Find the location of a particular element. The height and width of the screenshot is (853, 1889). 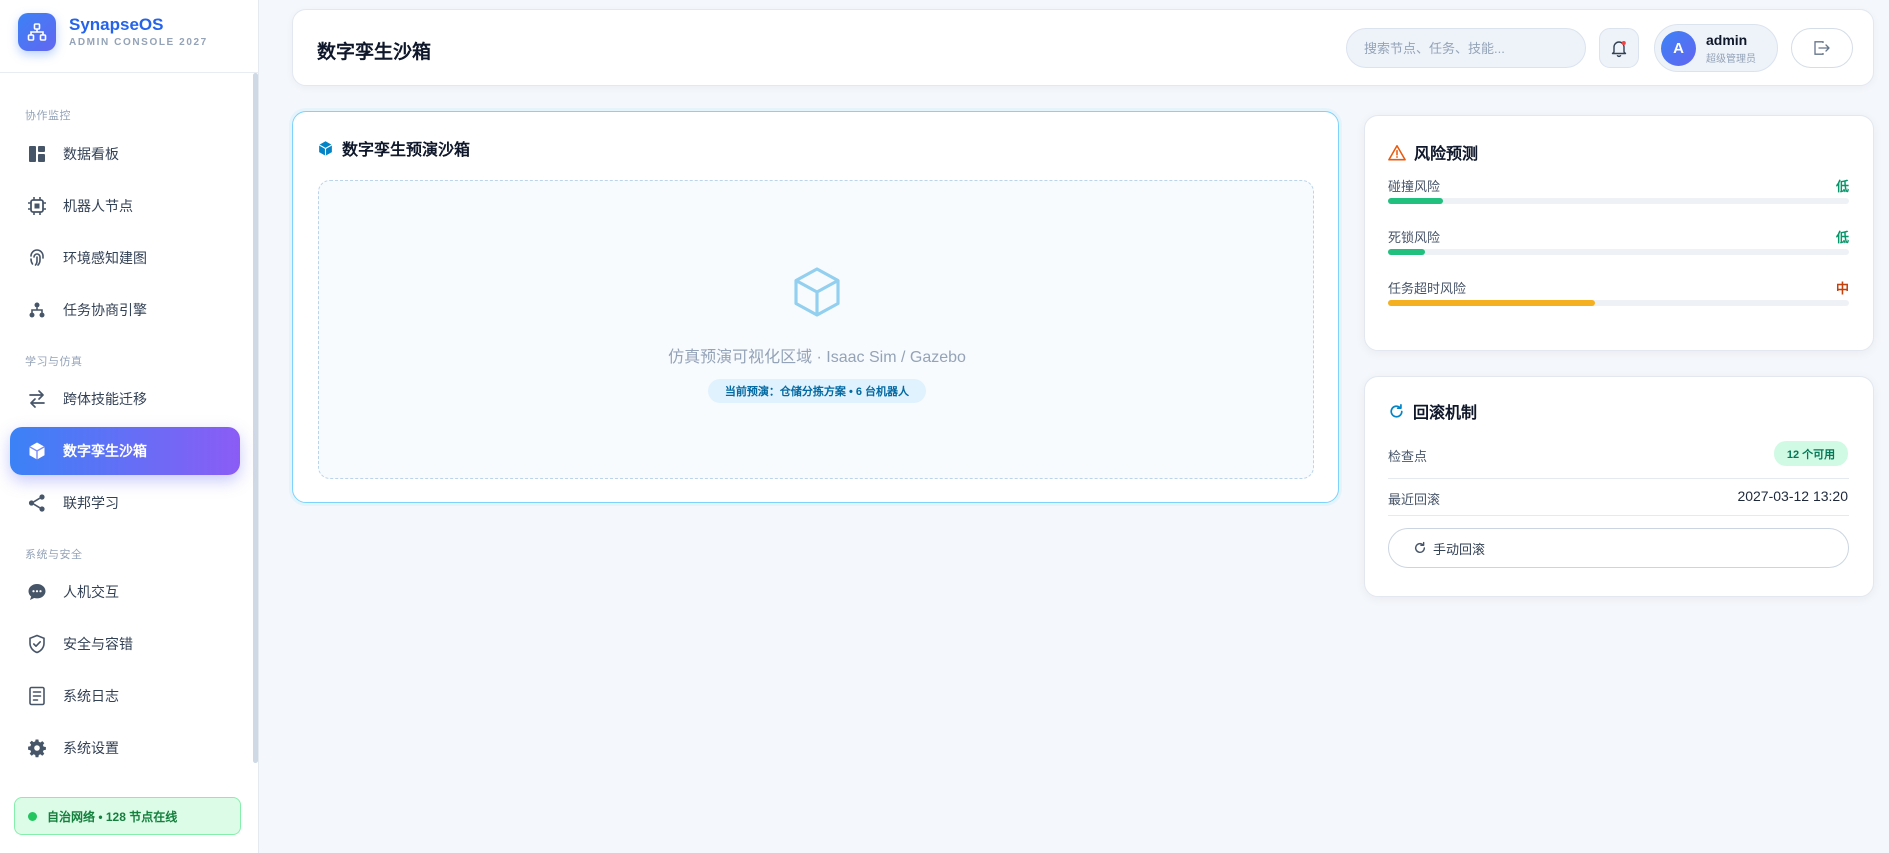

rollback-title: 回滚机制 is located at coordinates (1445, 413).